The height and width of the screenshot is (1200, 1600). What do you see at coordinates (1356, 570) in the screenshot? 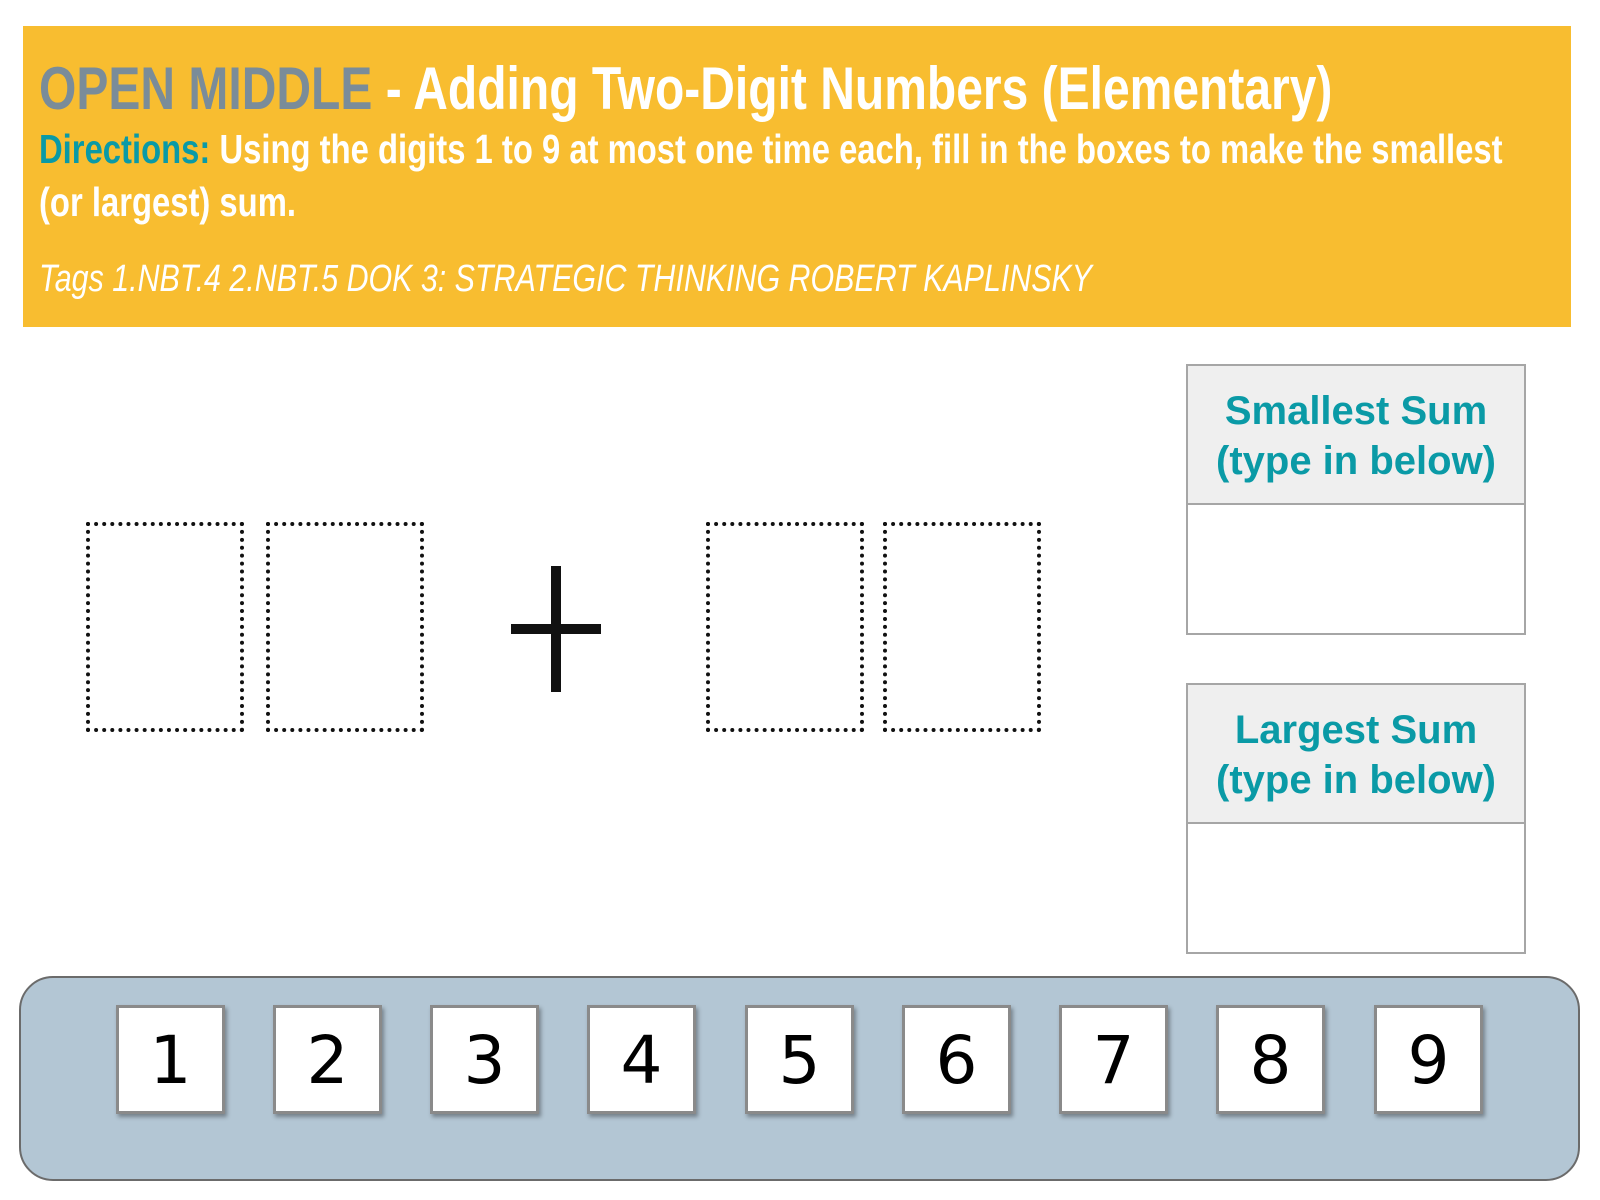
I see `smallest-sum-input` at bounding box center [1356, 570].